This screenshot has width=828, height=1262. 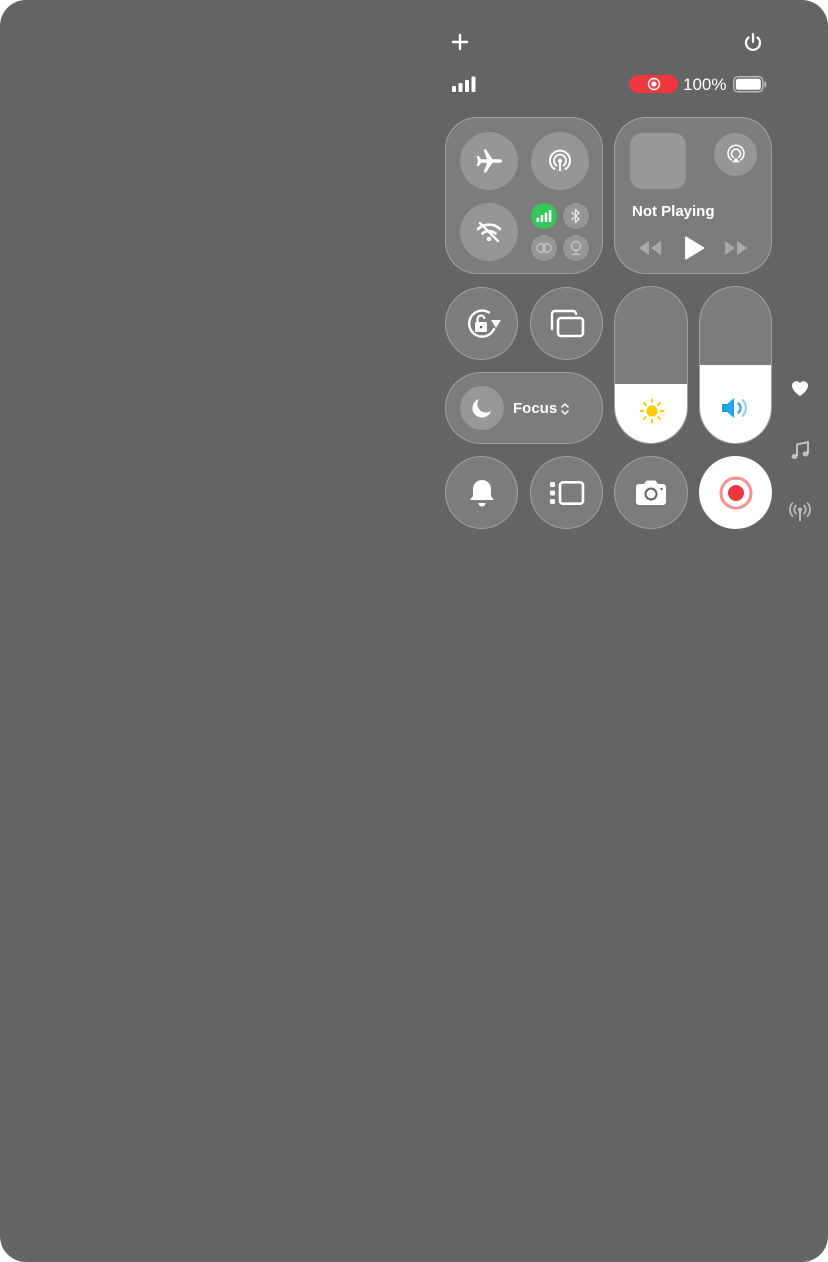 I want to click on play-icon, so click(x=694, y=248).